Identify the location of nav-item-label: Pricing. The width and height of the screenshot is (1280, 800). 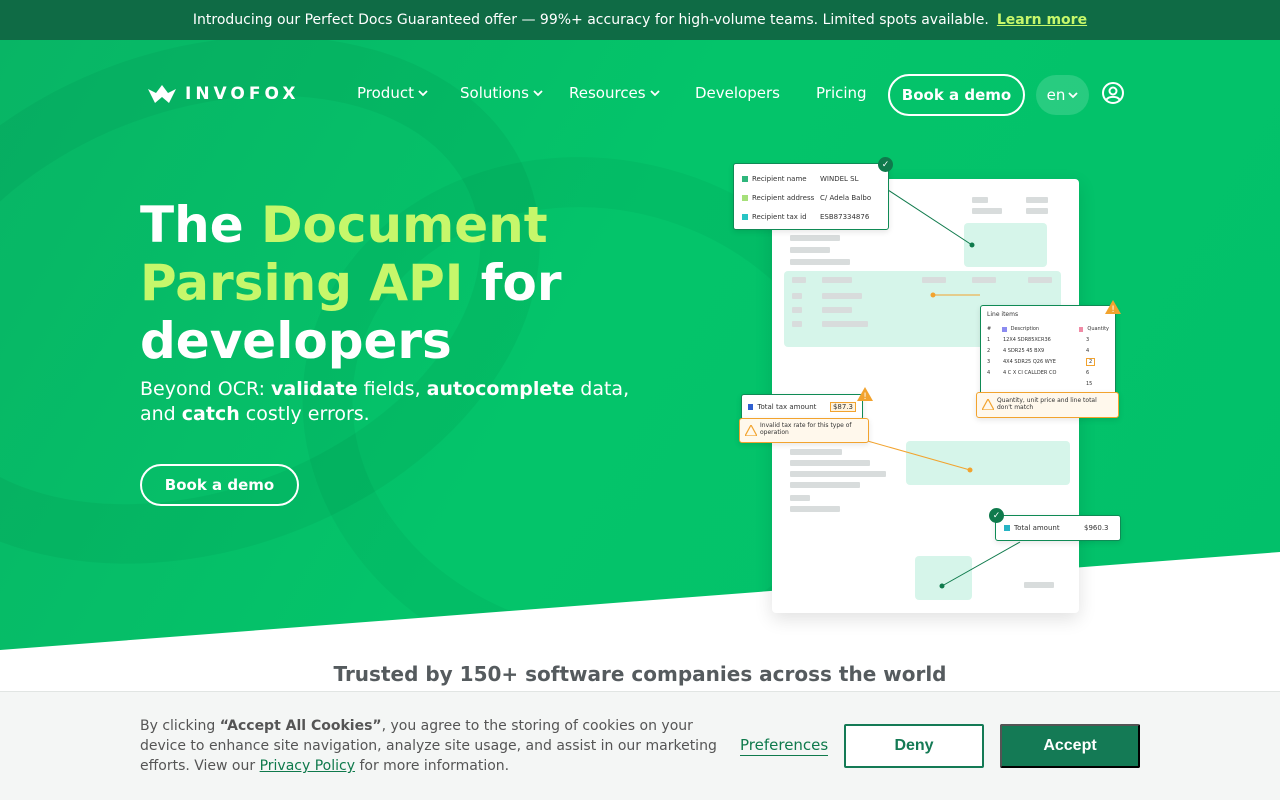
(841, 93).